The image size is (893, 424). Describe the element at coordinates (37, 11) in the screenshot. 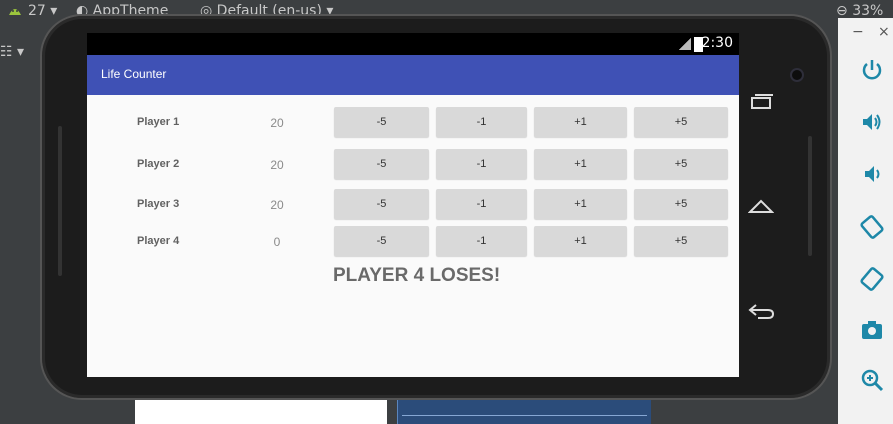

I see `api-level-label: 27` at that location.